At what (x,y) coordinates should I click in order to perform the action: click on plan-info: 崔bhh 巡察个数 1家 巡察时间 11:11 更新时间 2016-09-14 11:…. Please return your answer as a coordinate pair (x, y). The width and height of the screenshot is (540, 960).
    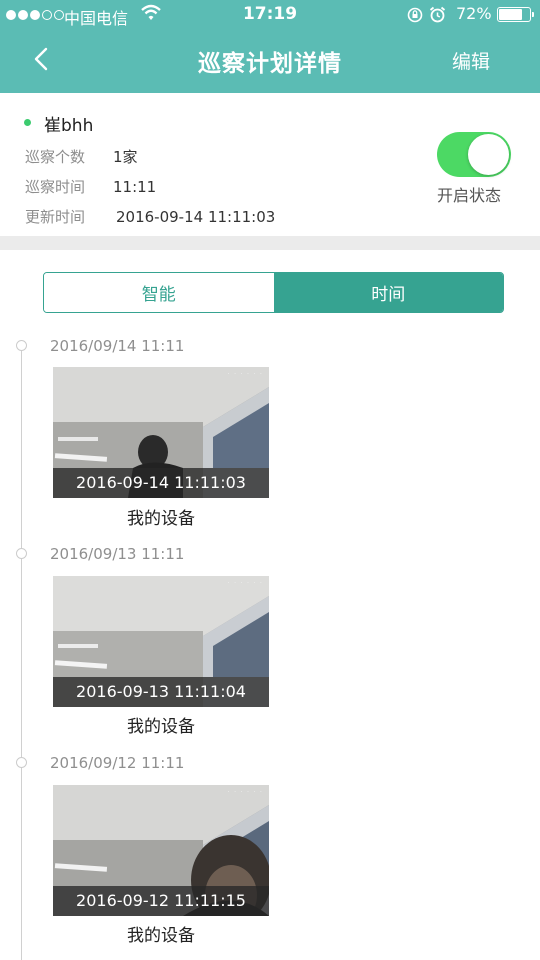
    Looking at the image, I should click on (270, 164).